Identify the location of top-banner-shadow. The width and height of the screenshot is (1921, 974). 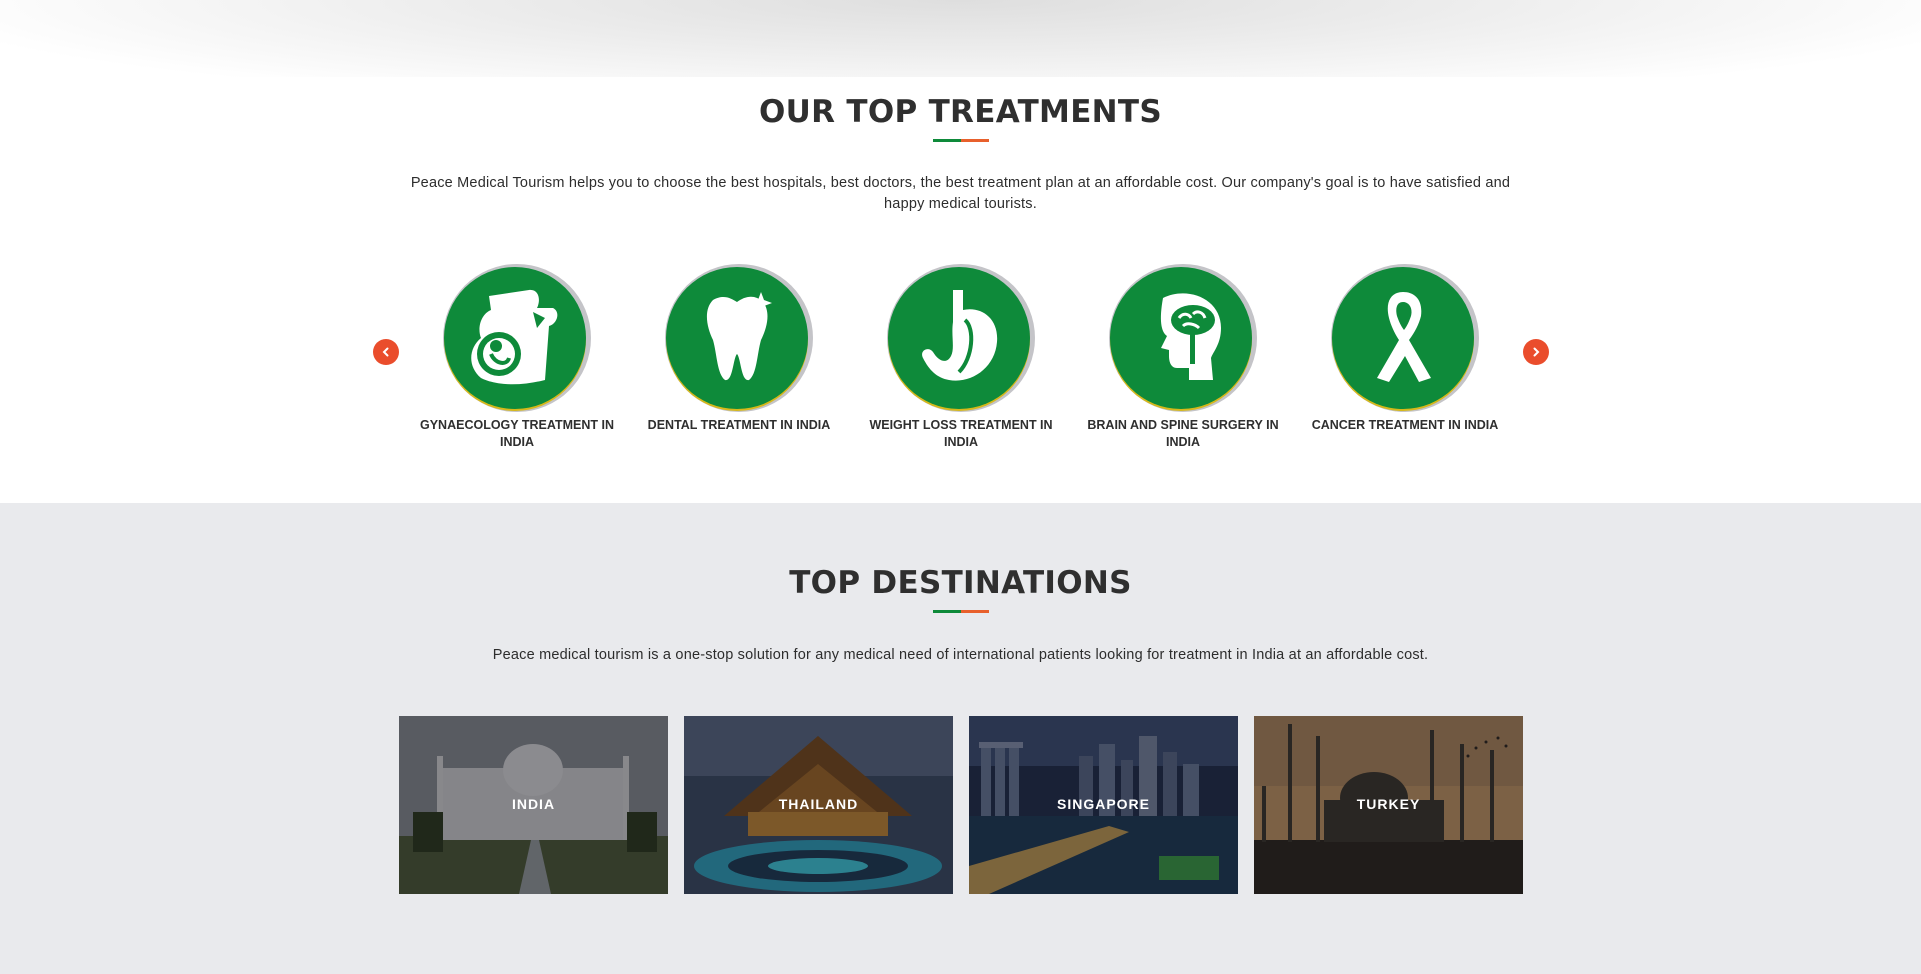
(960, 38).